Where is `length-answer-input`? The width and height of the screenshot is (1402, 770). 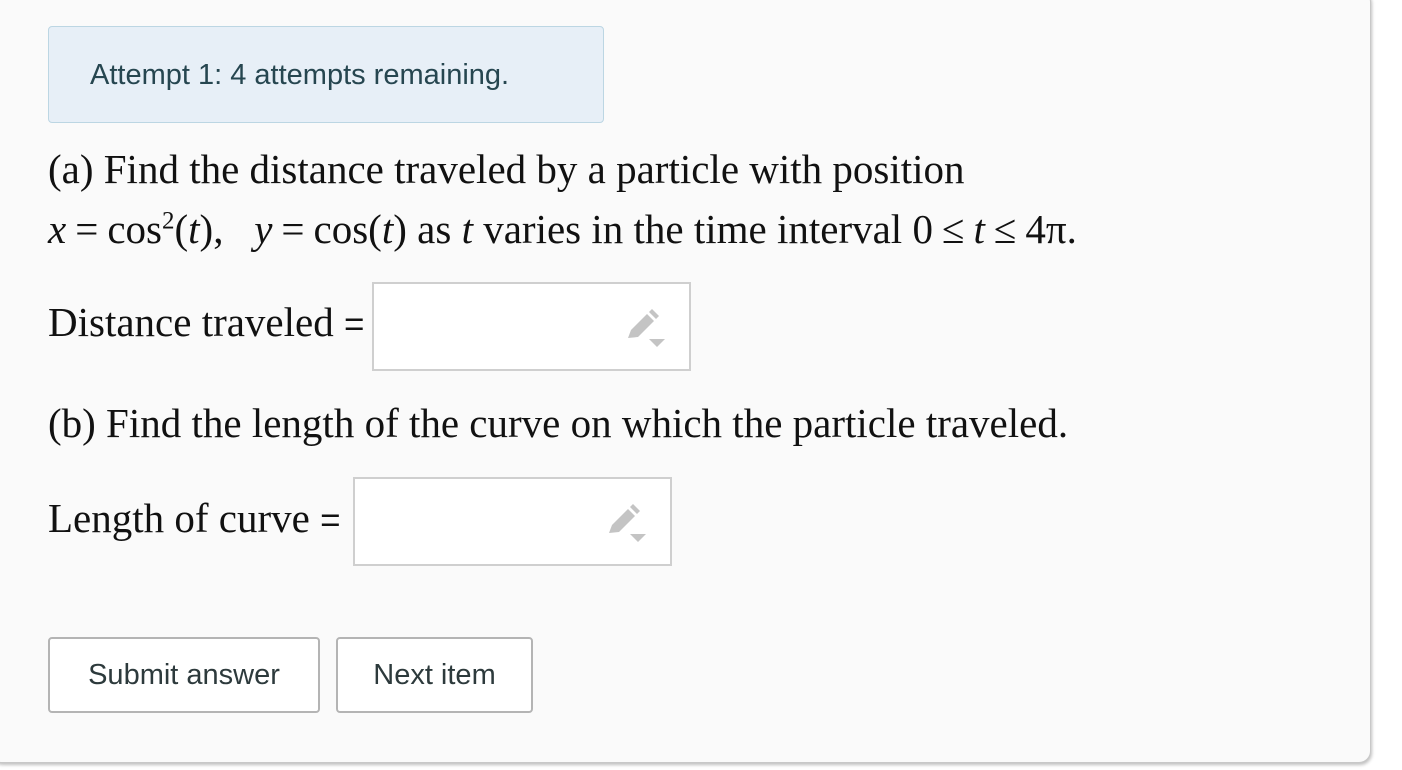
length-answer-input is located at coordinates (512, 521).